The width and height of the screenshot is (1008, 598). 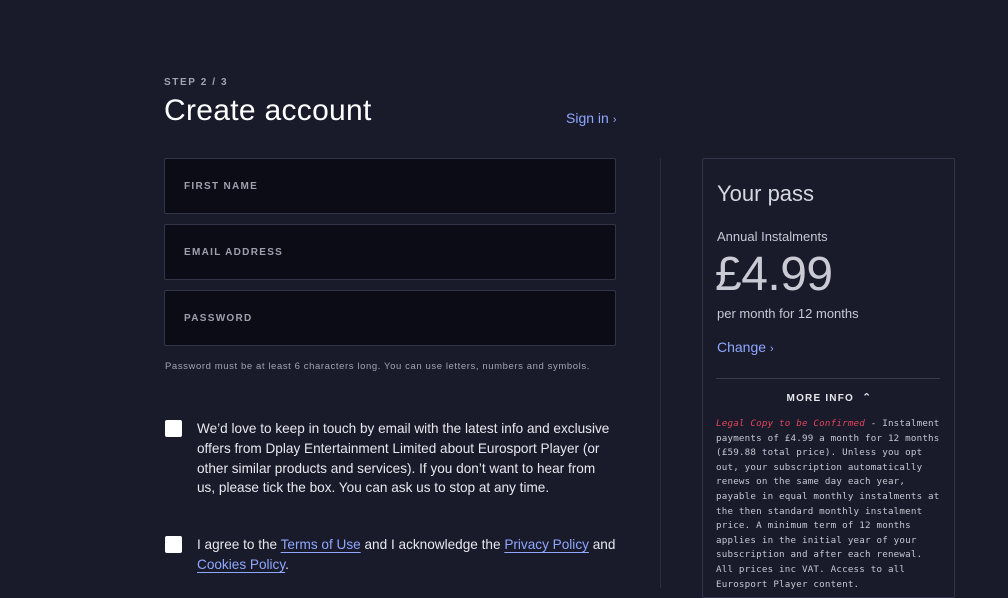 What do you see at coordinates (196, 82) in the screenshot?
I see `step-indicator: STEP 2 / 3` at bounding box center [196, 82].